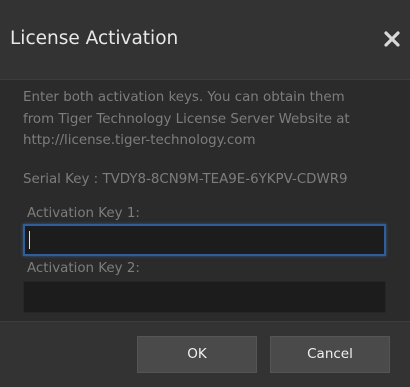 This screenshot has height=387, width=410. I want to click on activation-key-1-input, so click(204, 240).